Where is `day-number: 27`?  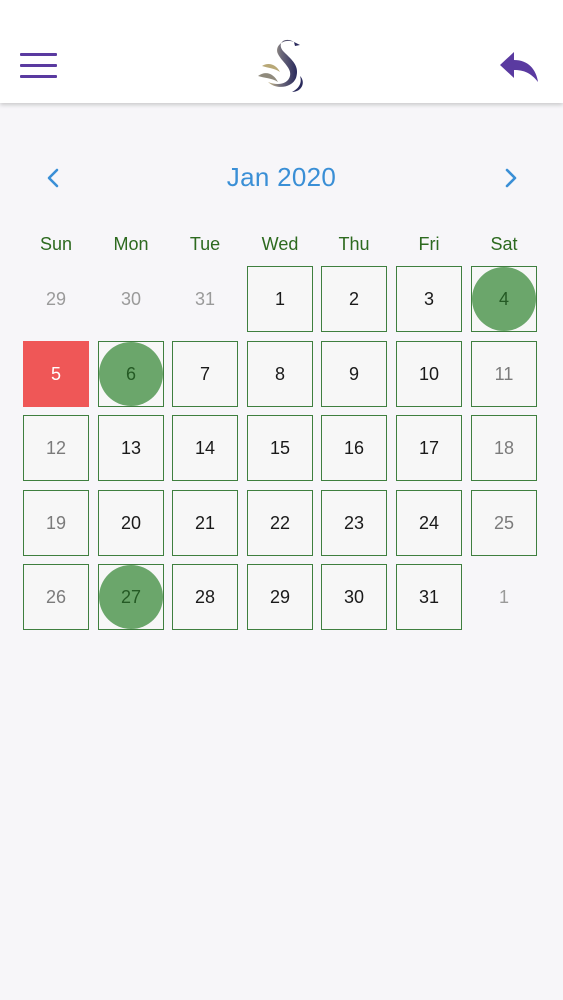
day-number: 27 is located at coordinates (131, 596).